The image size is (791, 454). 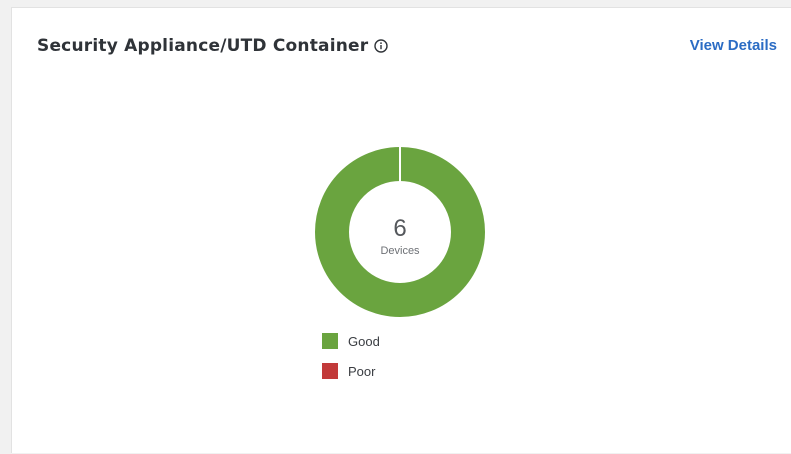 I want to click on chart-legend: Good Poor, so click(x=351, y=356).